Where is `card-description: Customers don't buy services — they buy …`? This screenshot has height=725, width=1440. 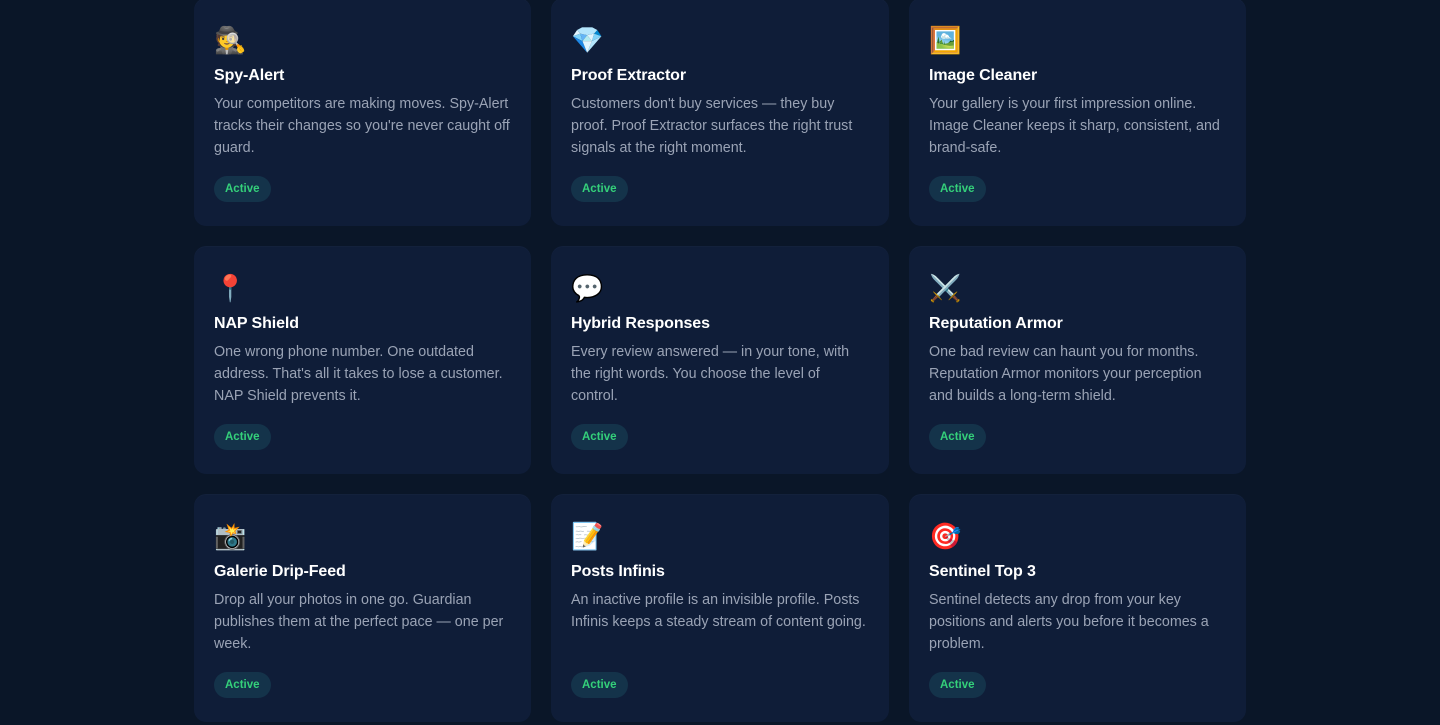
card-description: Customers don't buy services — they buy … is located at coordinates (712, 126).